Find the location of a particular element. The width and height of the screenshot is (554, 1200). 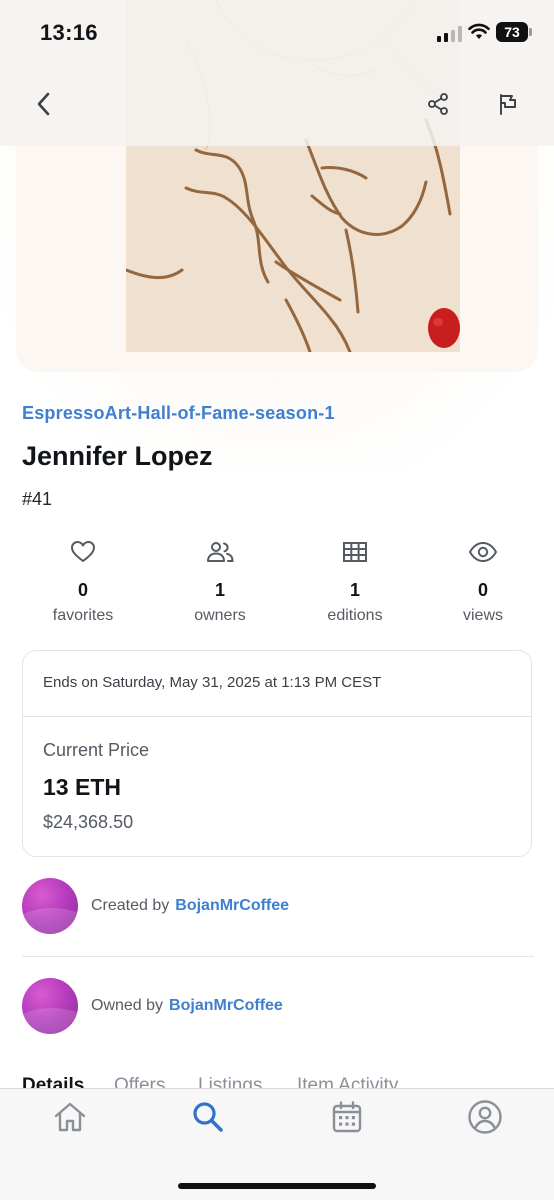

stat-label: editions is located at coordinates (355, 615).